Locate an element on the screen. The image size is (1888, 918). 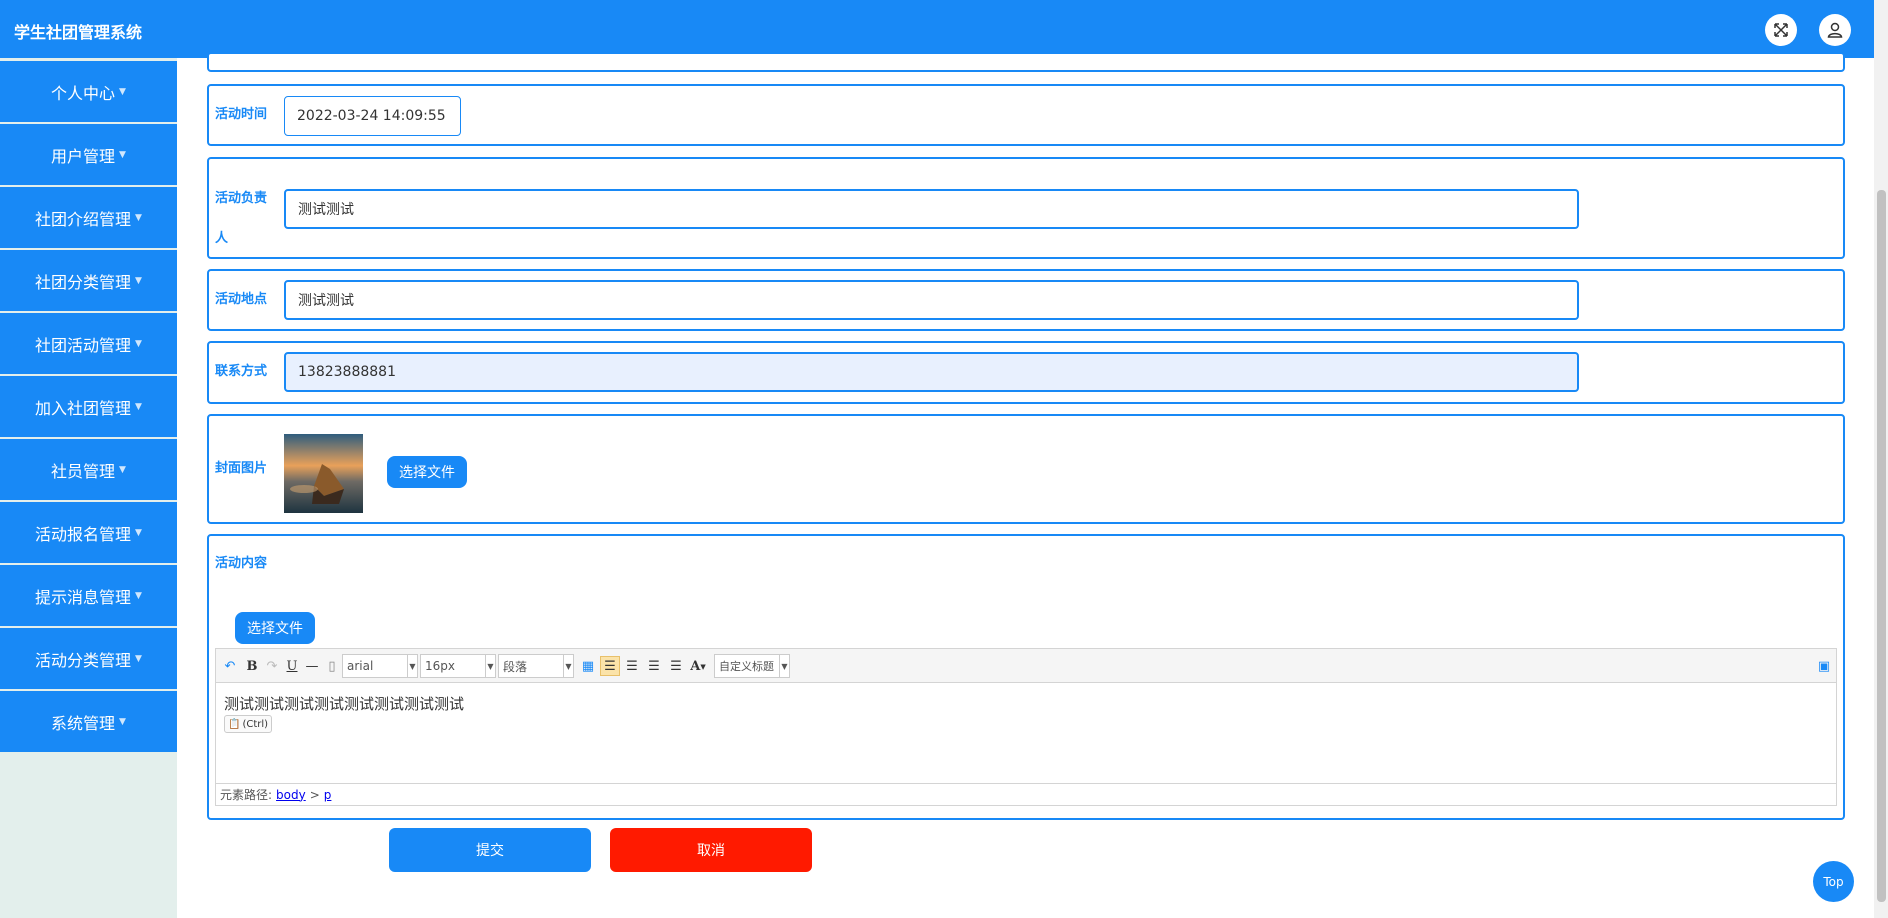
sidebar-item-members: 社员管理 ▼ is located at coordinates (88, 469).